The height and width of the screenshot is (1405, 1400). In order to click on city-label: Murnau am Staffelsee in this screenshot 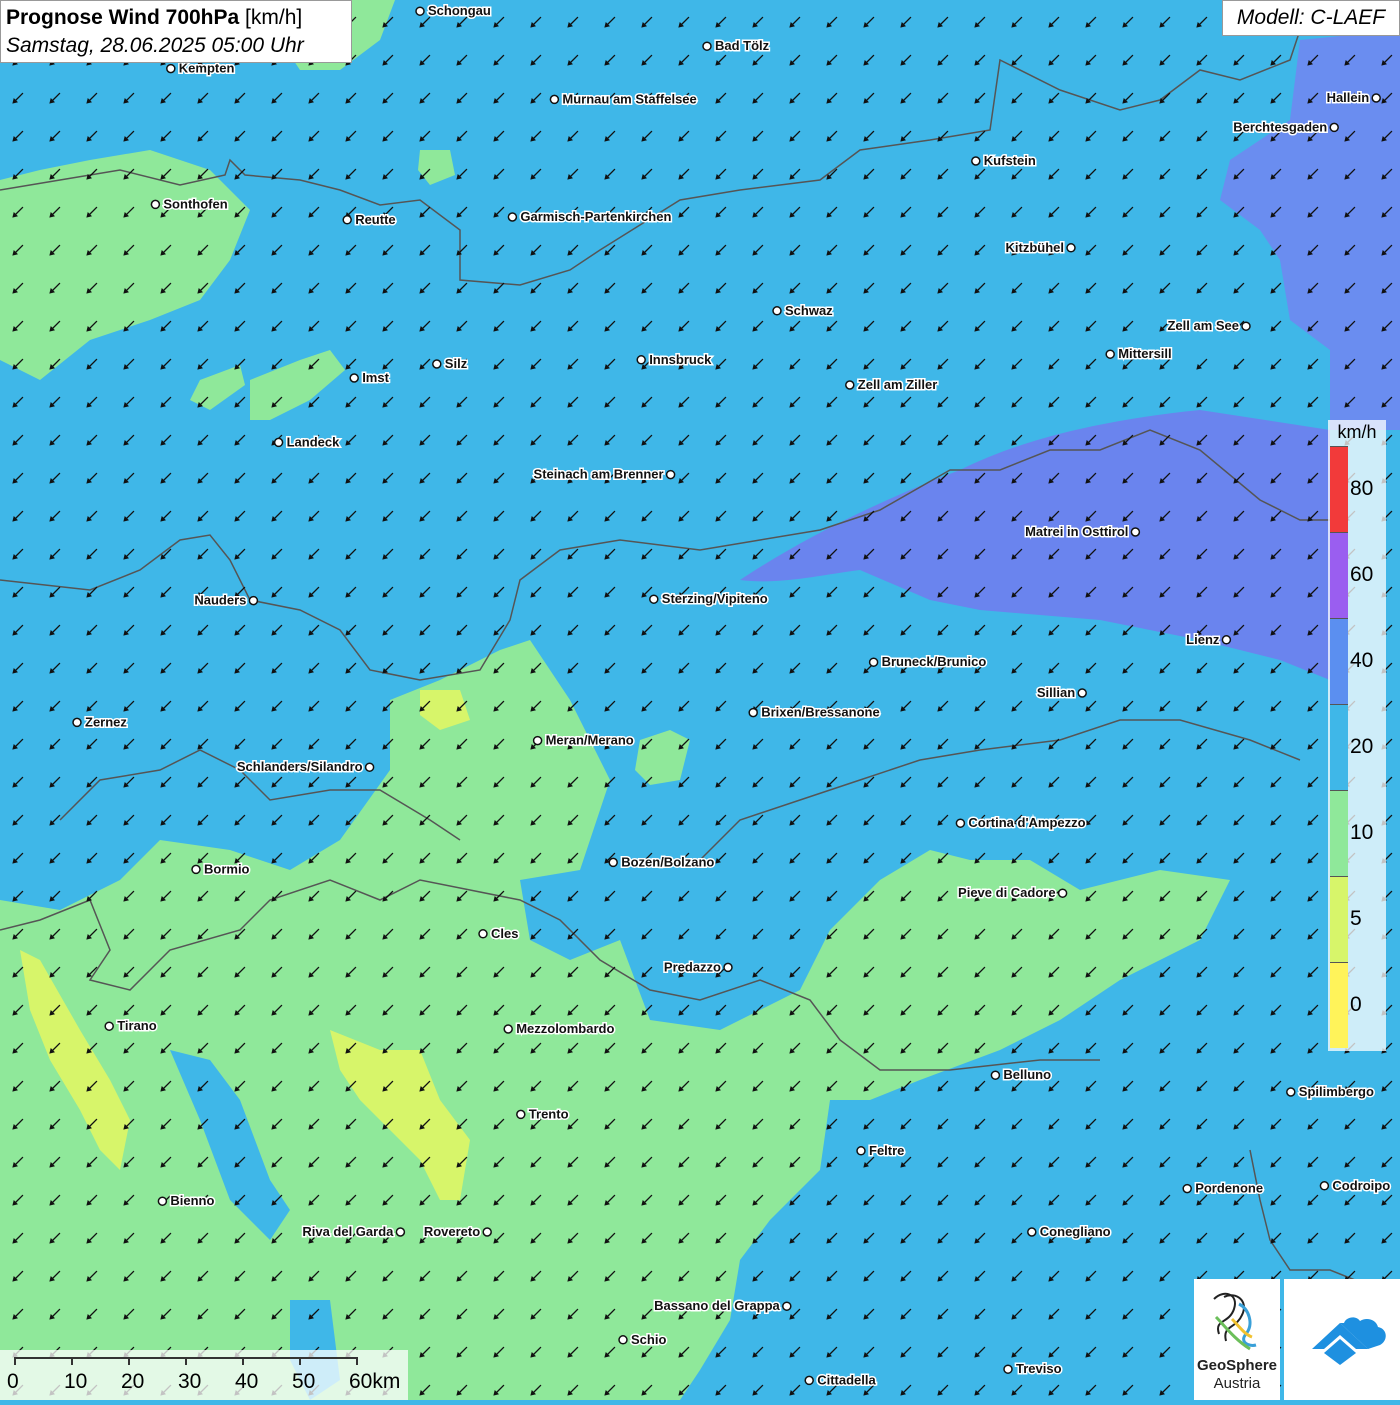, I will do `click(629, 98)`.